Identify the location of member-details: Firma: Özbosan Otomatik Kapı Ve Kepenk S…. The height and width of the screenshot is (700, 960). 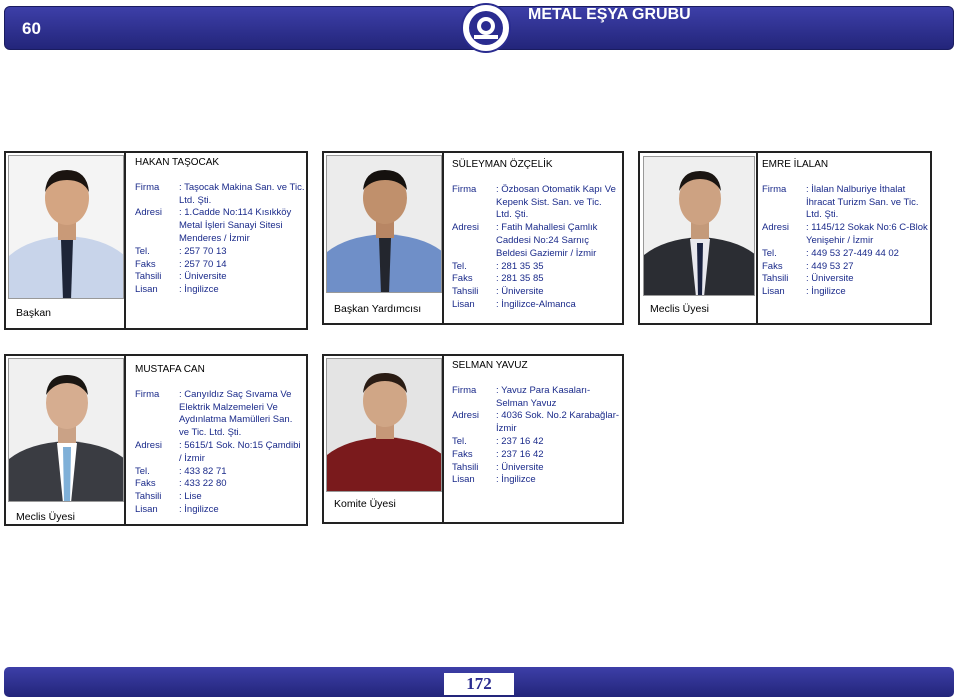
(534, 246).